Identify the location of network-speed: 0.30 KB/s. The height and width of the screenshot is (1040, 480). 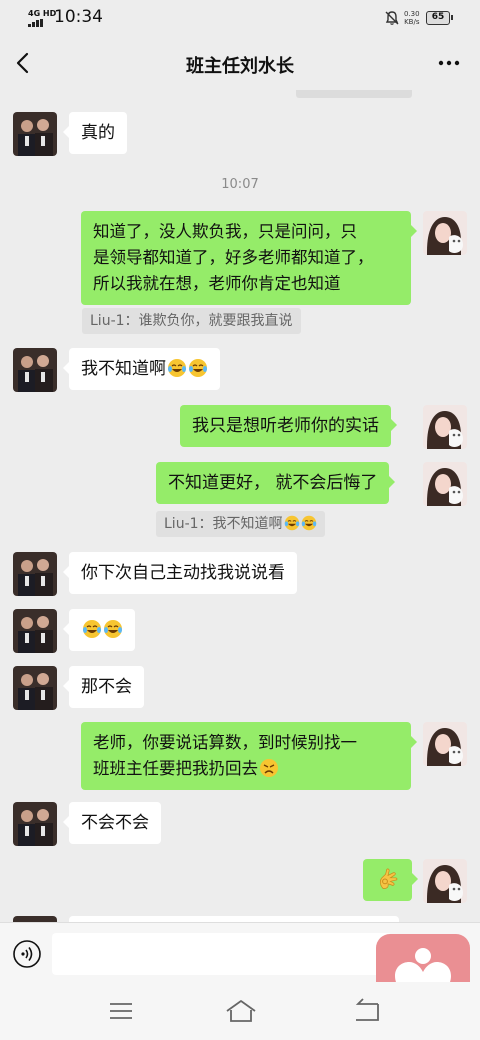
(412, 18).